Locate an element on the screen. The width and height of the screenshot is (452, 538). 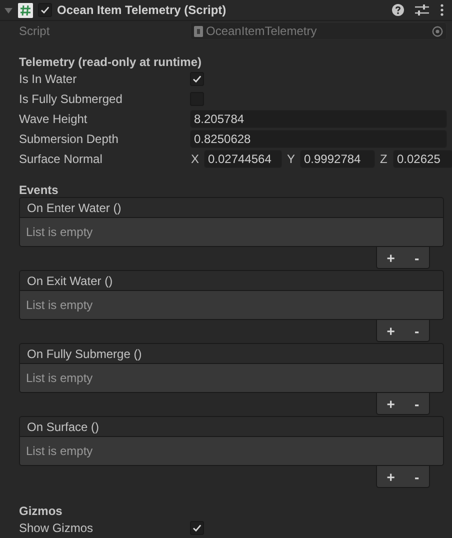
field-label: Is Fully Submerged is located at coordinates (71, 99).